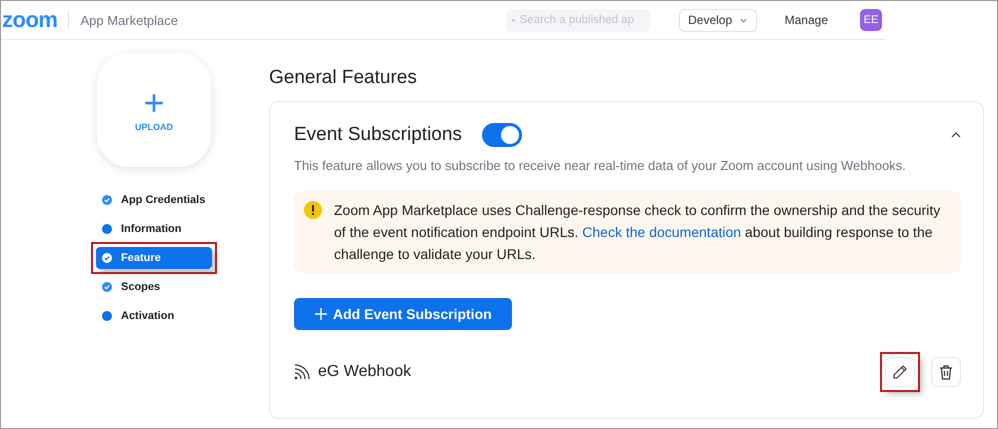  I want to click on documentation-link: Check the documentation, so click(662, 232).